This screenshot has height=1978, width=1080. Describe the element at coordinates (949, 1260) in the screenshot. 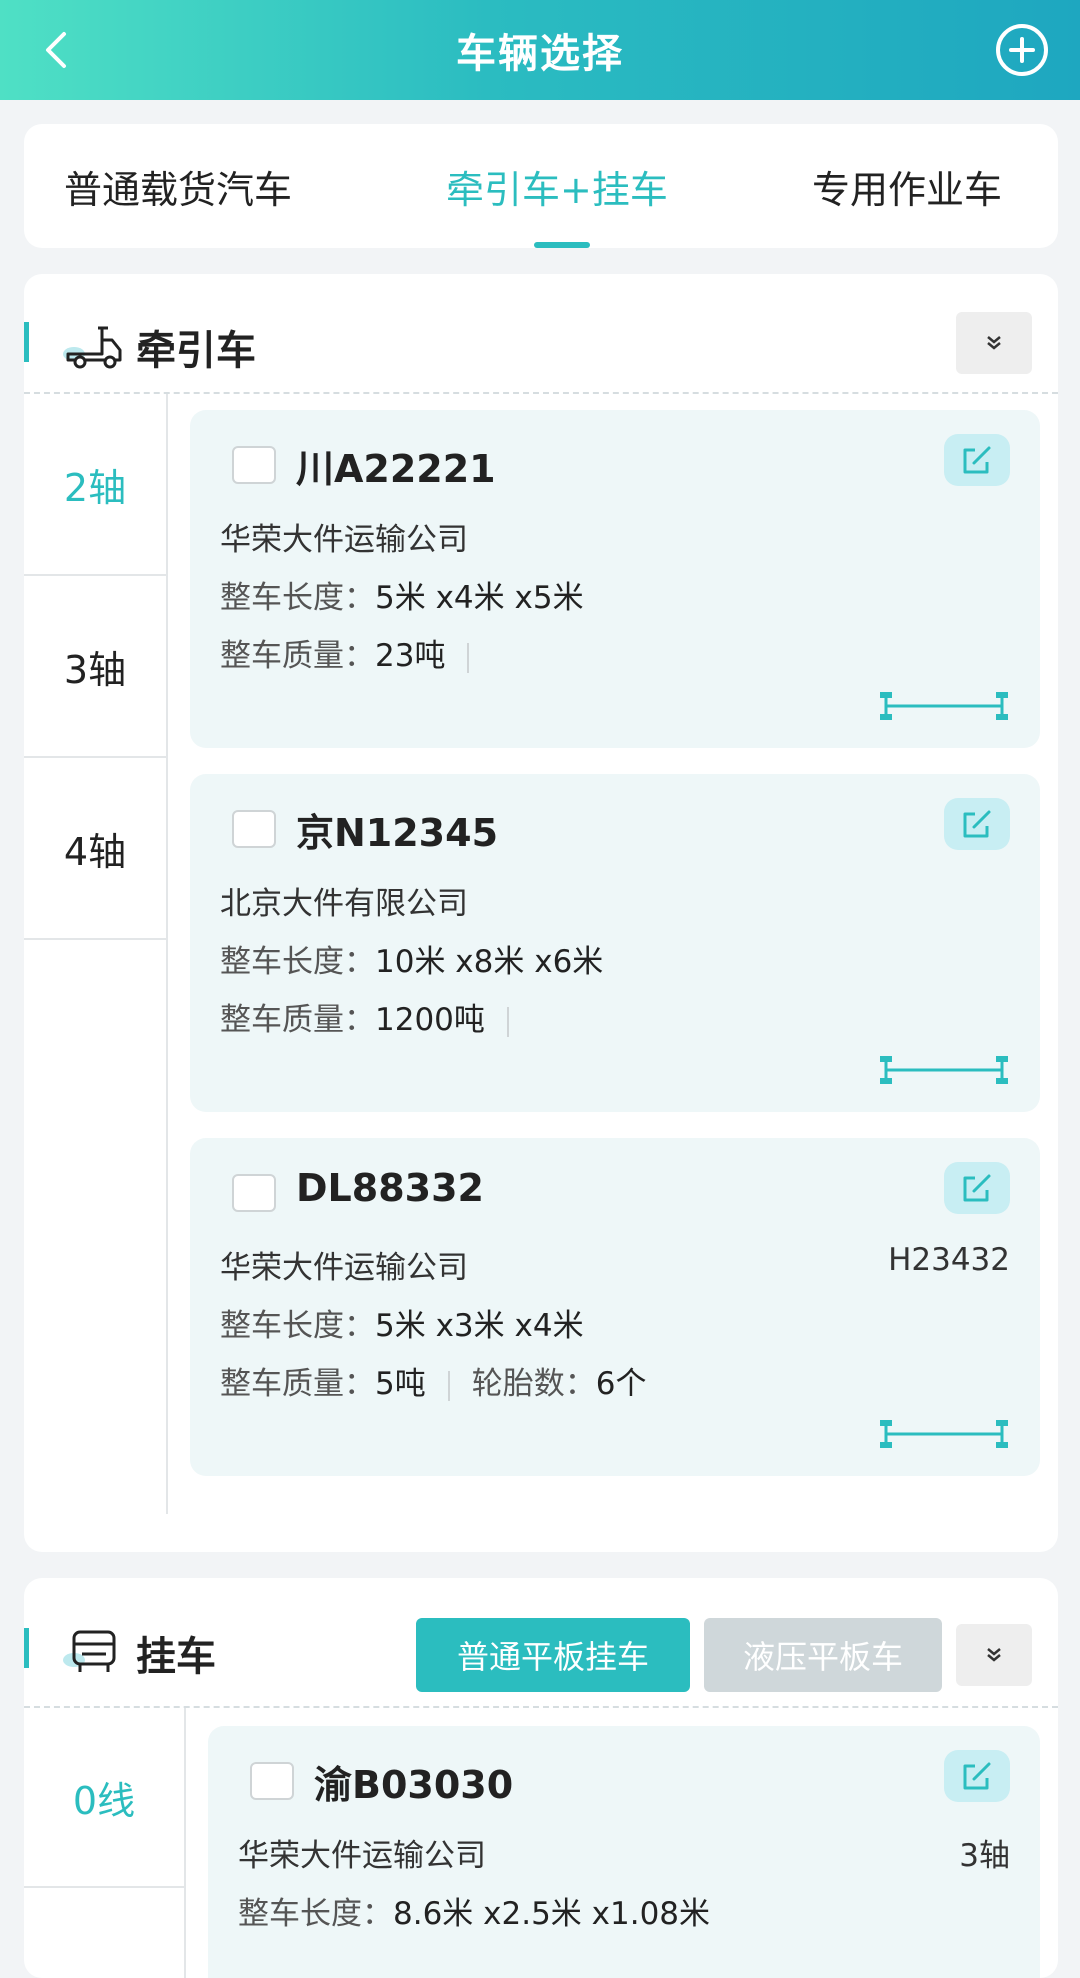

I see `vehicle-code: H23432` at that location.